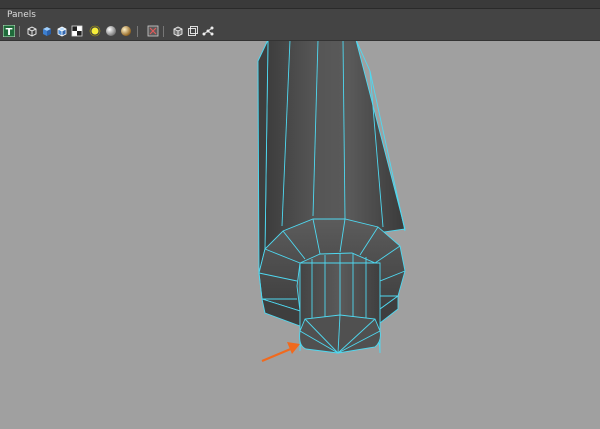  I want to click on annotation-arrow, so click(280, 352).